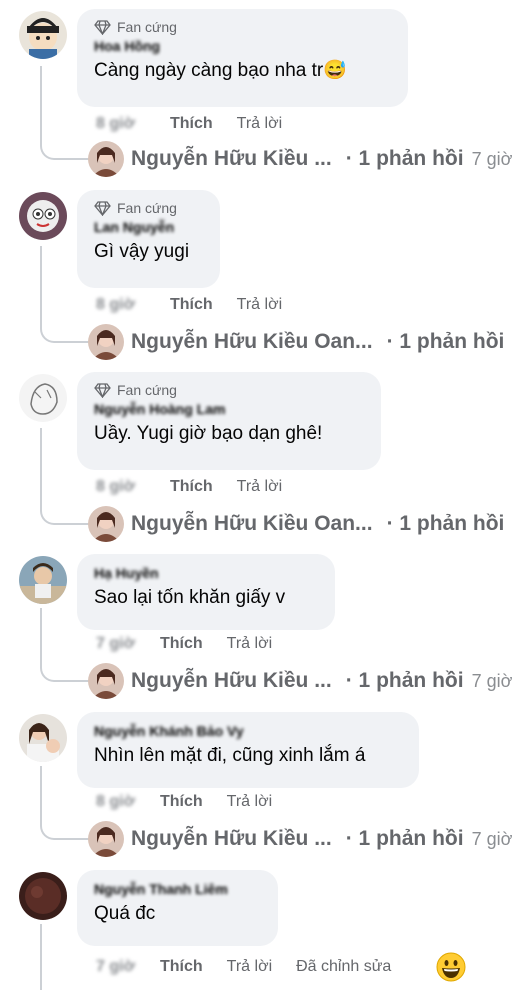  What do you see at coordinates (190, 597) in the screenshot?
I see `comment-text-content: Sao lại tốn khăn giấy v` at bounding box center [190, 597].